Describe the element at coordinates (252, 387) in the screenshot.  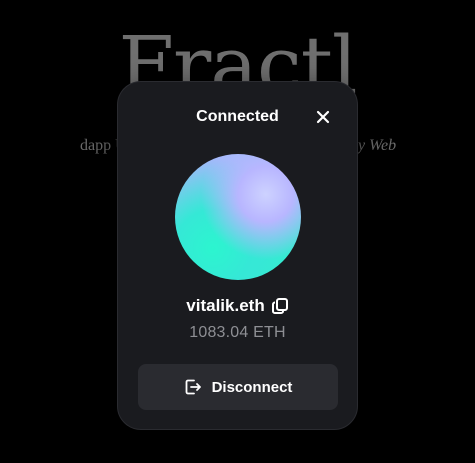
I see `disconnect-label: Disconnect` at that location.